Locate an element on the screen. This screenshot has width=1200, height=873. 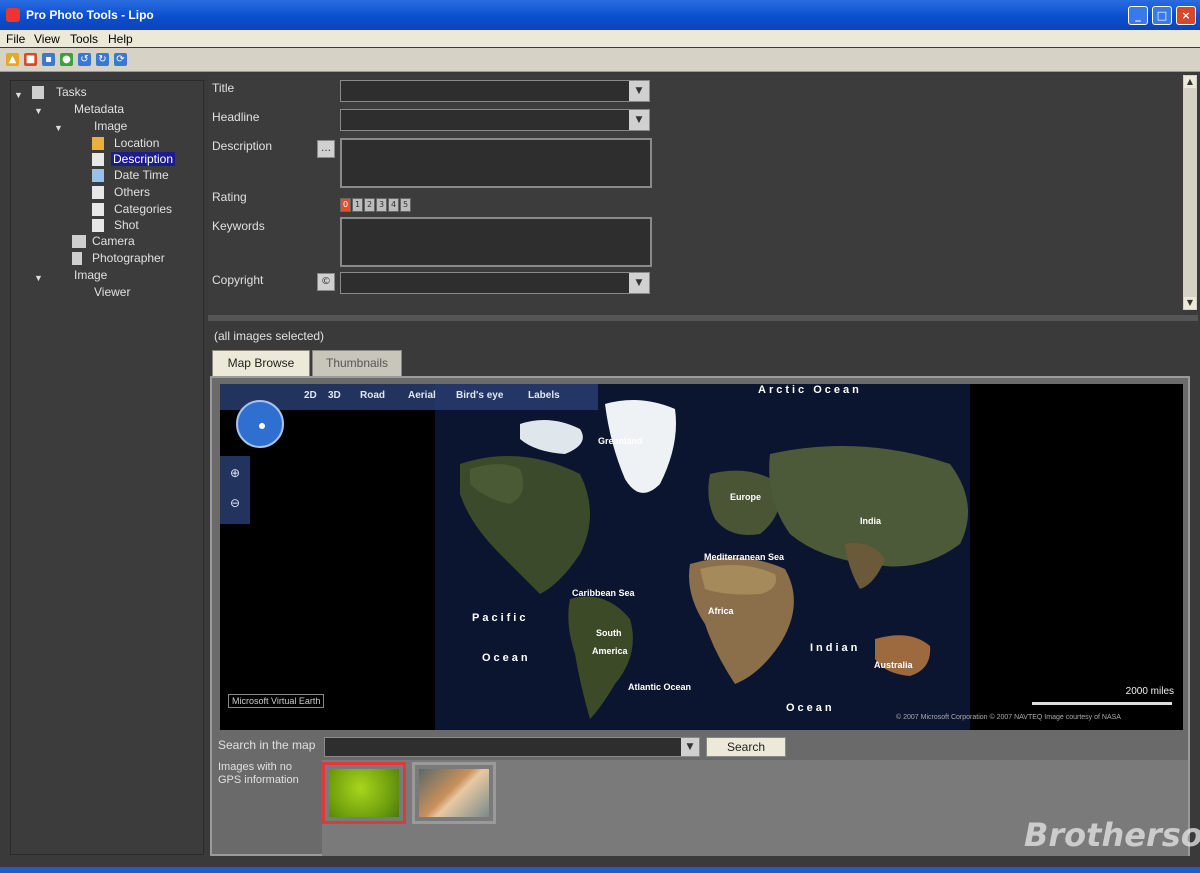
pane-splitter is located at coordinates (703, 318).